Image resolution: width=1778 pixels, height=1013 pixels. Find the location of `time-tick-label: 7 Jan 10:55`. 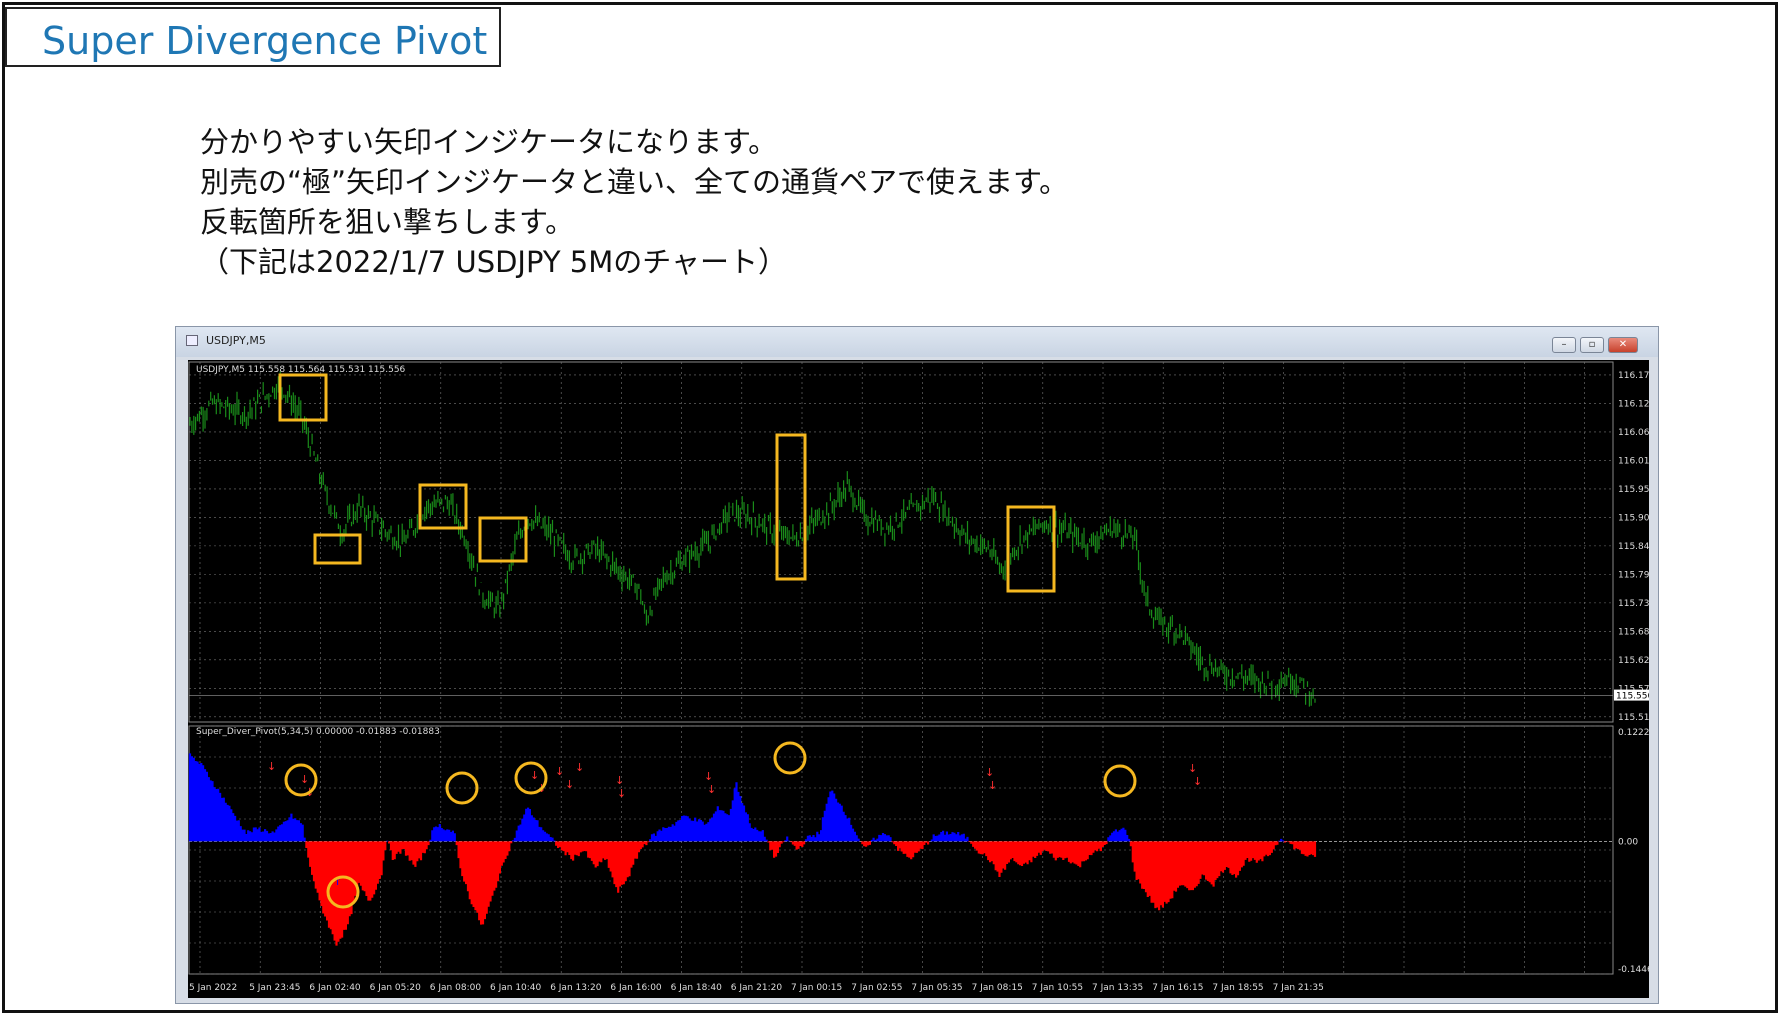

time-tick-label: 7 Jan 10:55 is located at coordinates (1057, 988).